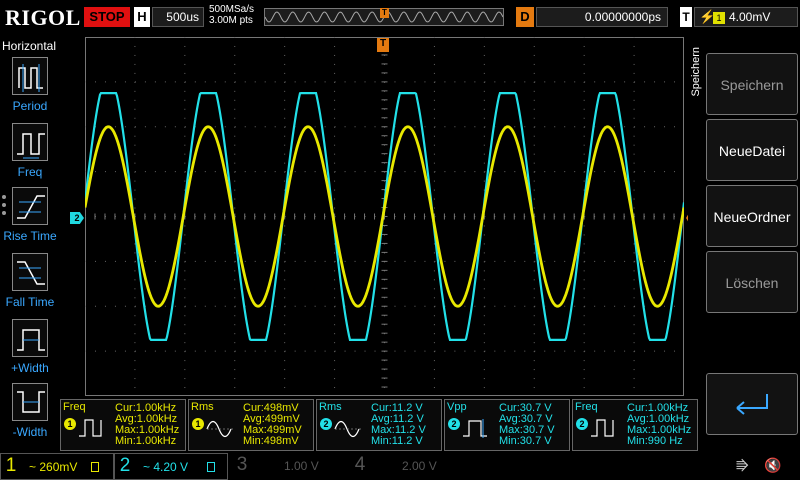  What do you see at coordinates (301, 466) in the screenshot?
I see `channel-scale: 1.00 V` at bounding box center [301, 466].